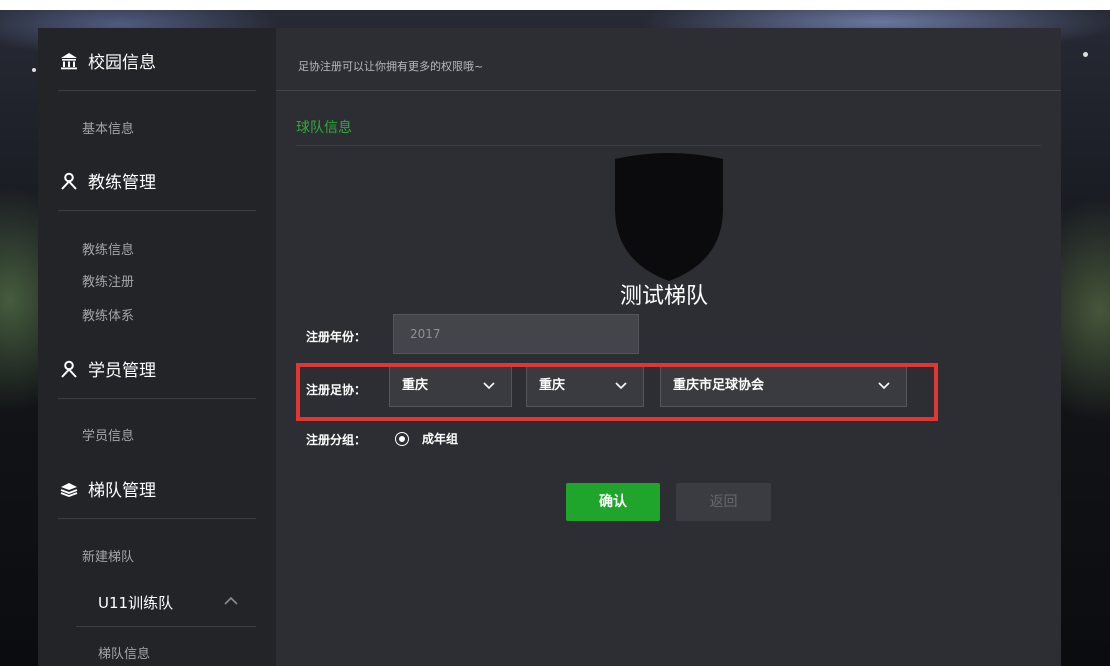  What do you see at coordinates (617, 392) in the screenshot?
I see `highlight-box` at bounding box center [617, 392].